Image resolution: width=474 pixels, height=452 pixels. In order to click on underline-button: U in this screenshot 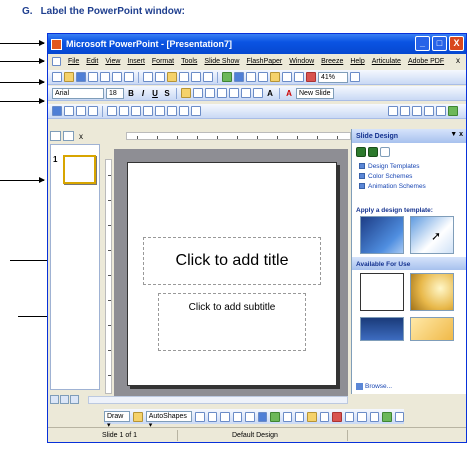, I will do `click(155, 93)`.